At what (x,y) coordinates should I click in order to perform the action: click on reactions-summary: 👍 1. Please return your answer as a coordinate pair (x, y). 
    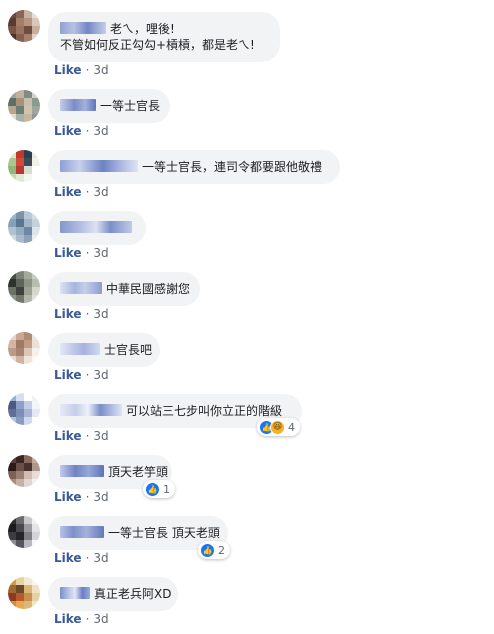
    Looking at the image, I should click on (159, 489).